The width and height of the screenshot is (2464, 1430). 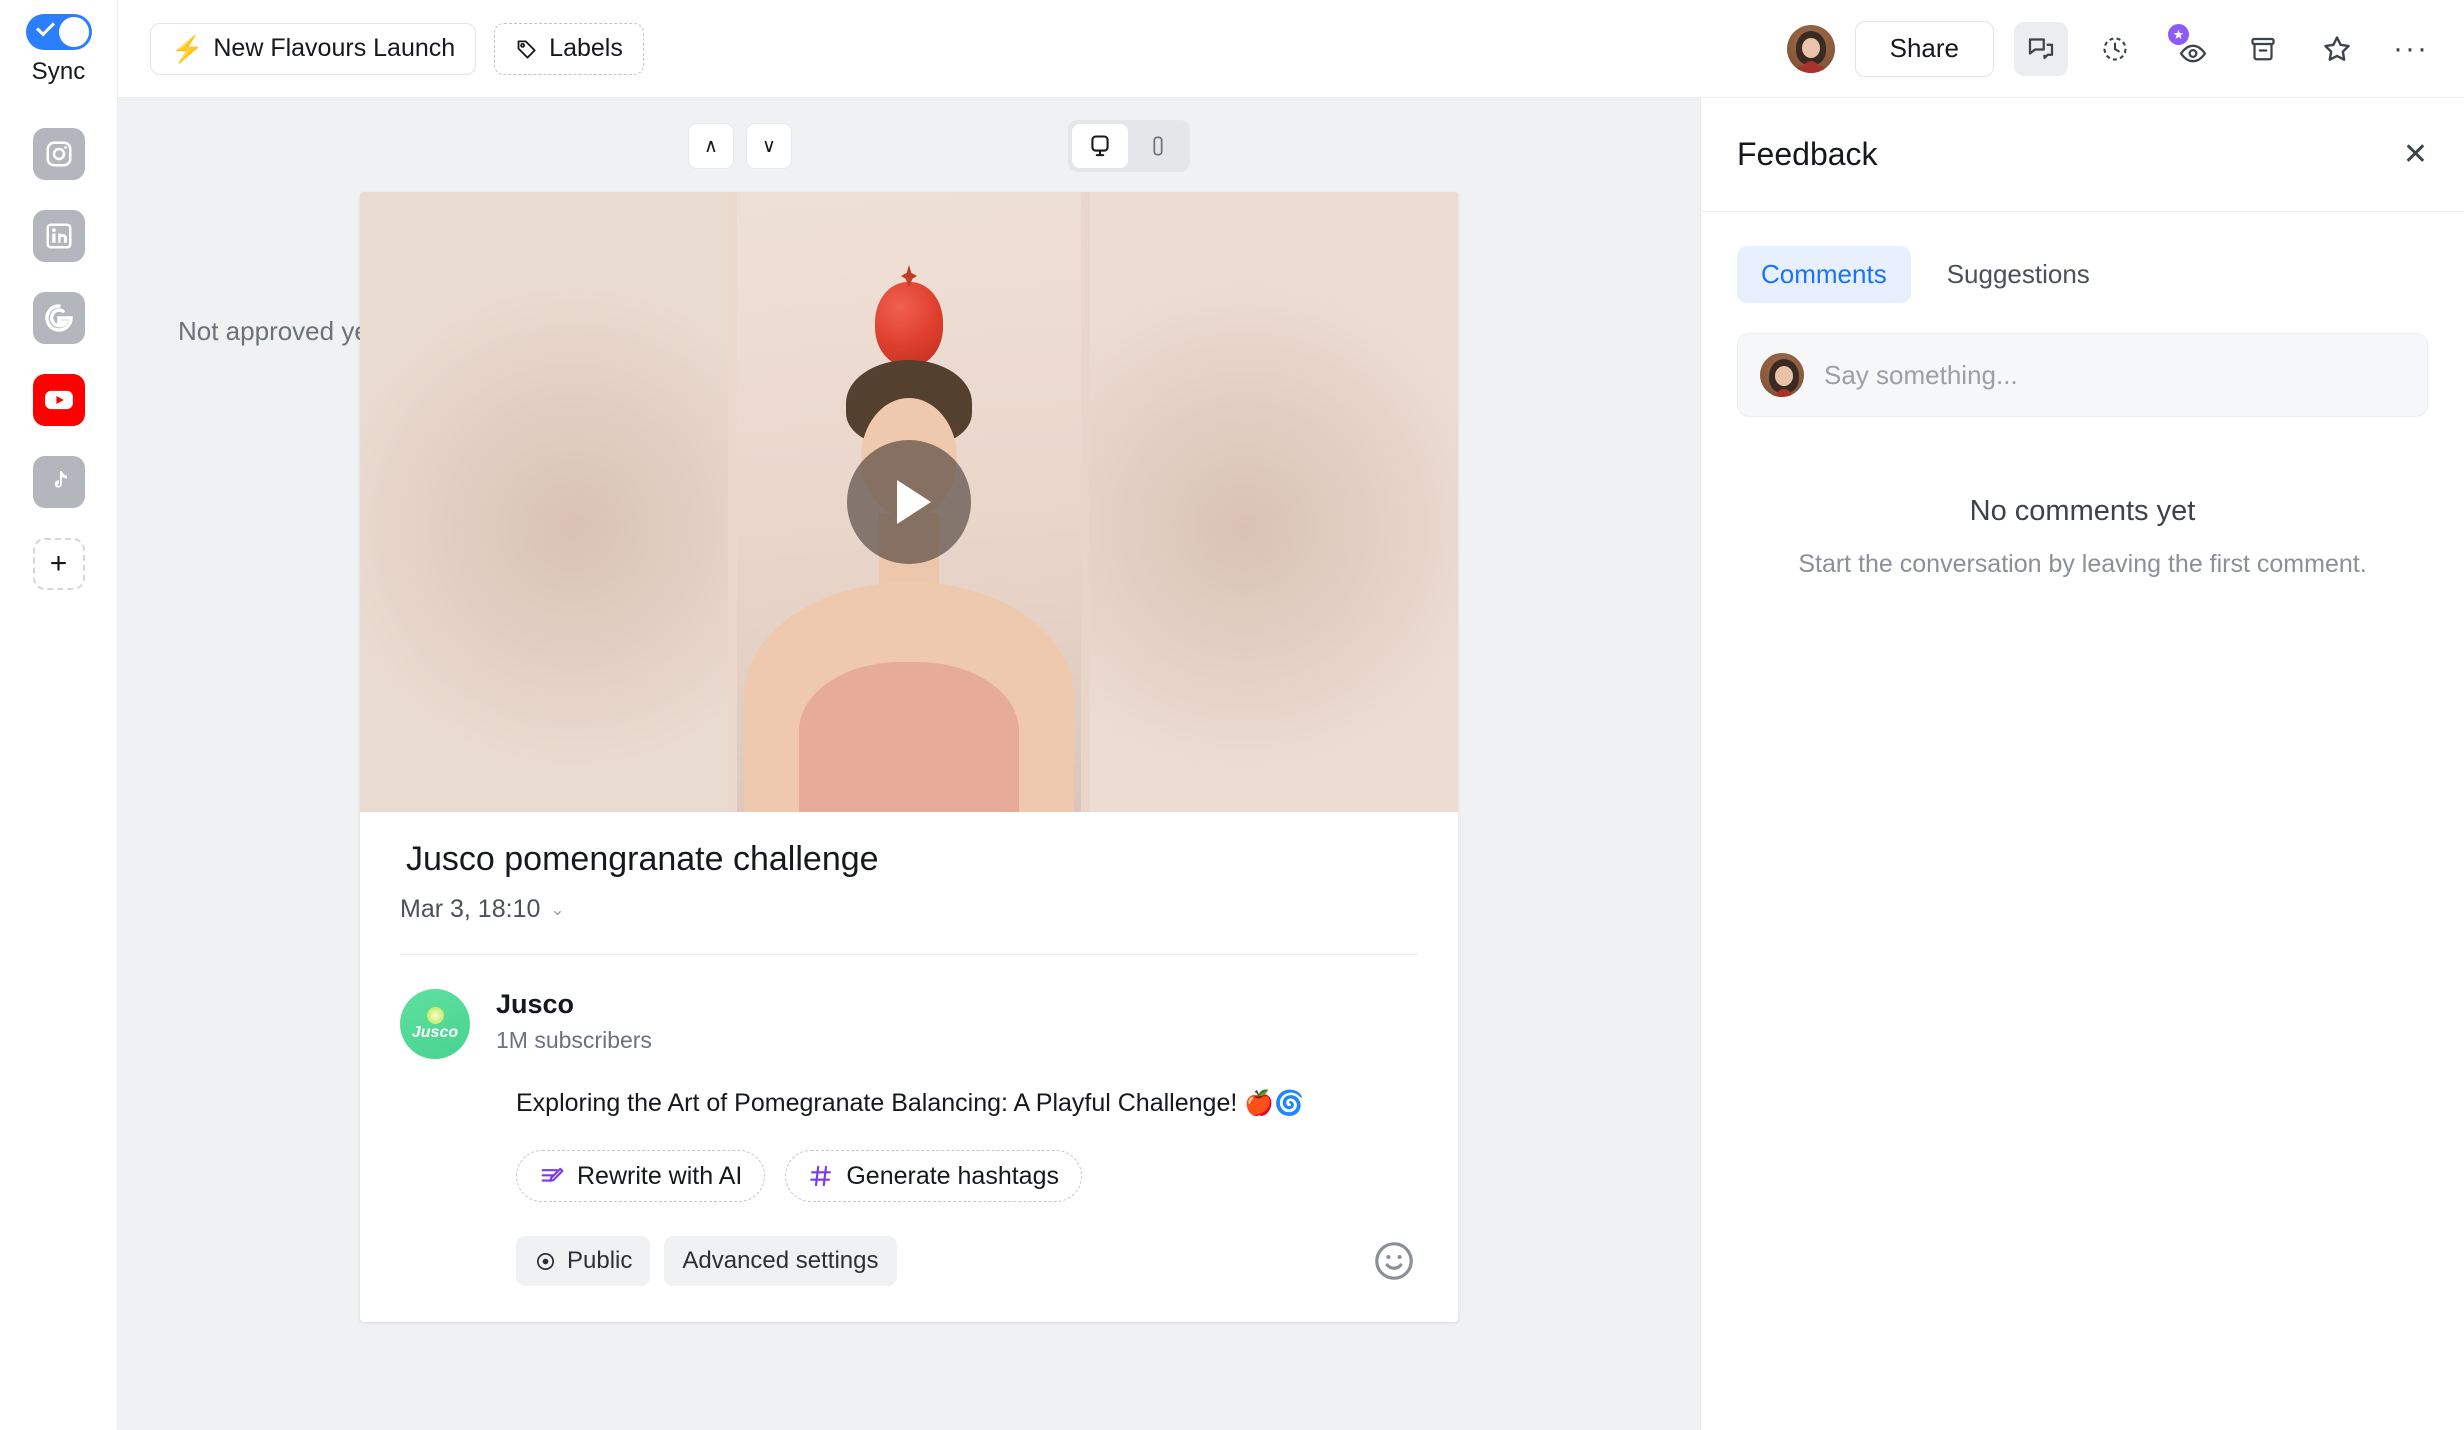 I want to click on description-emojis: 🍎🌀, so click(x=1274, y=1103).